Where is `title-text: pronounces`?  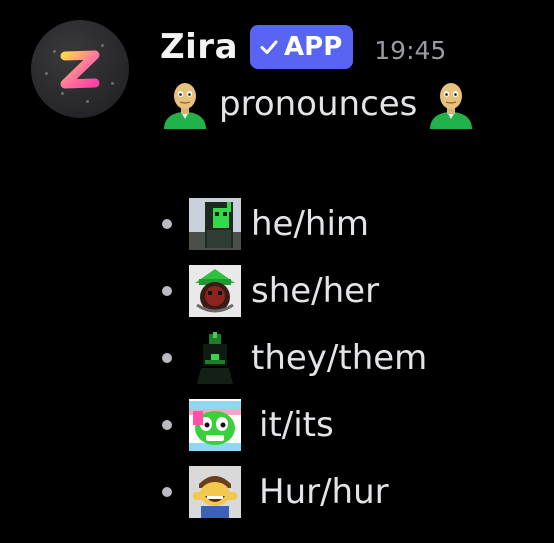
title-text: pronounces is located at coordinates (318, 104).